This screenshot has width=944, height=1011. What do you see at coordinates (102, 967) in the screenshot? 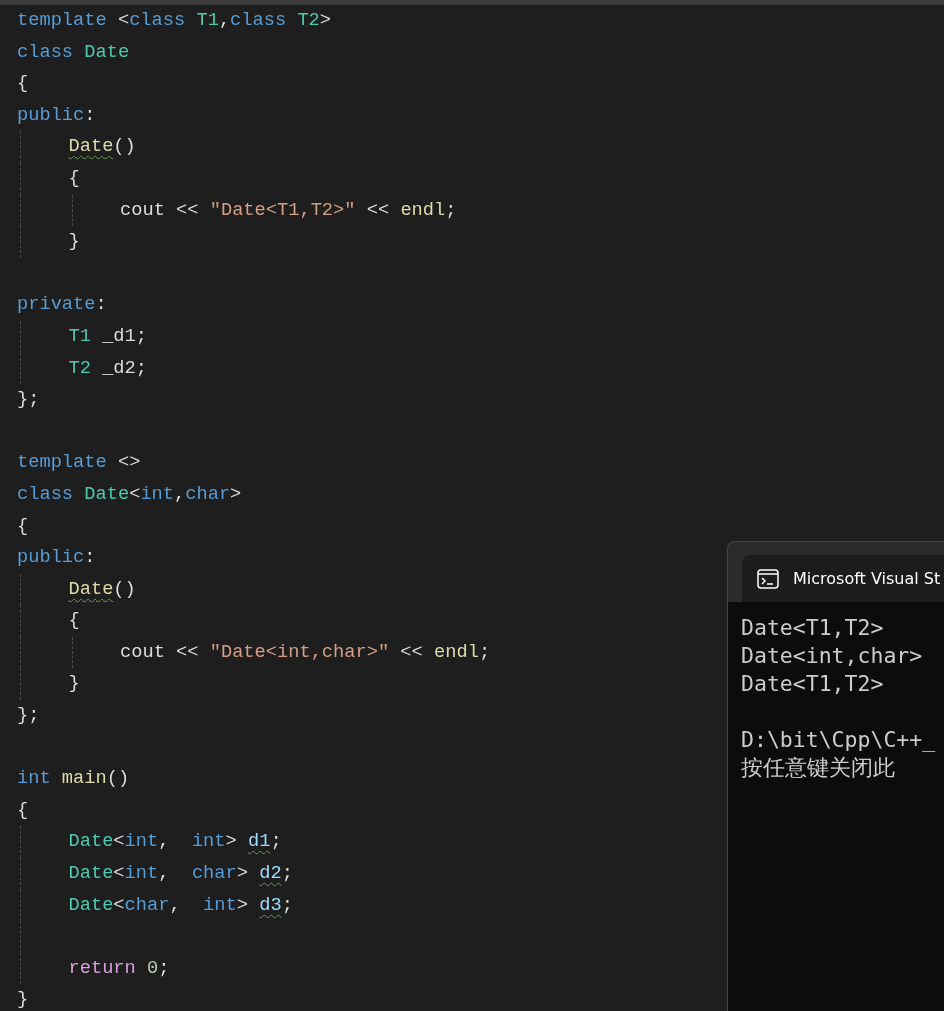
I see `code-token: return` at bounding box center [102, 967].